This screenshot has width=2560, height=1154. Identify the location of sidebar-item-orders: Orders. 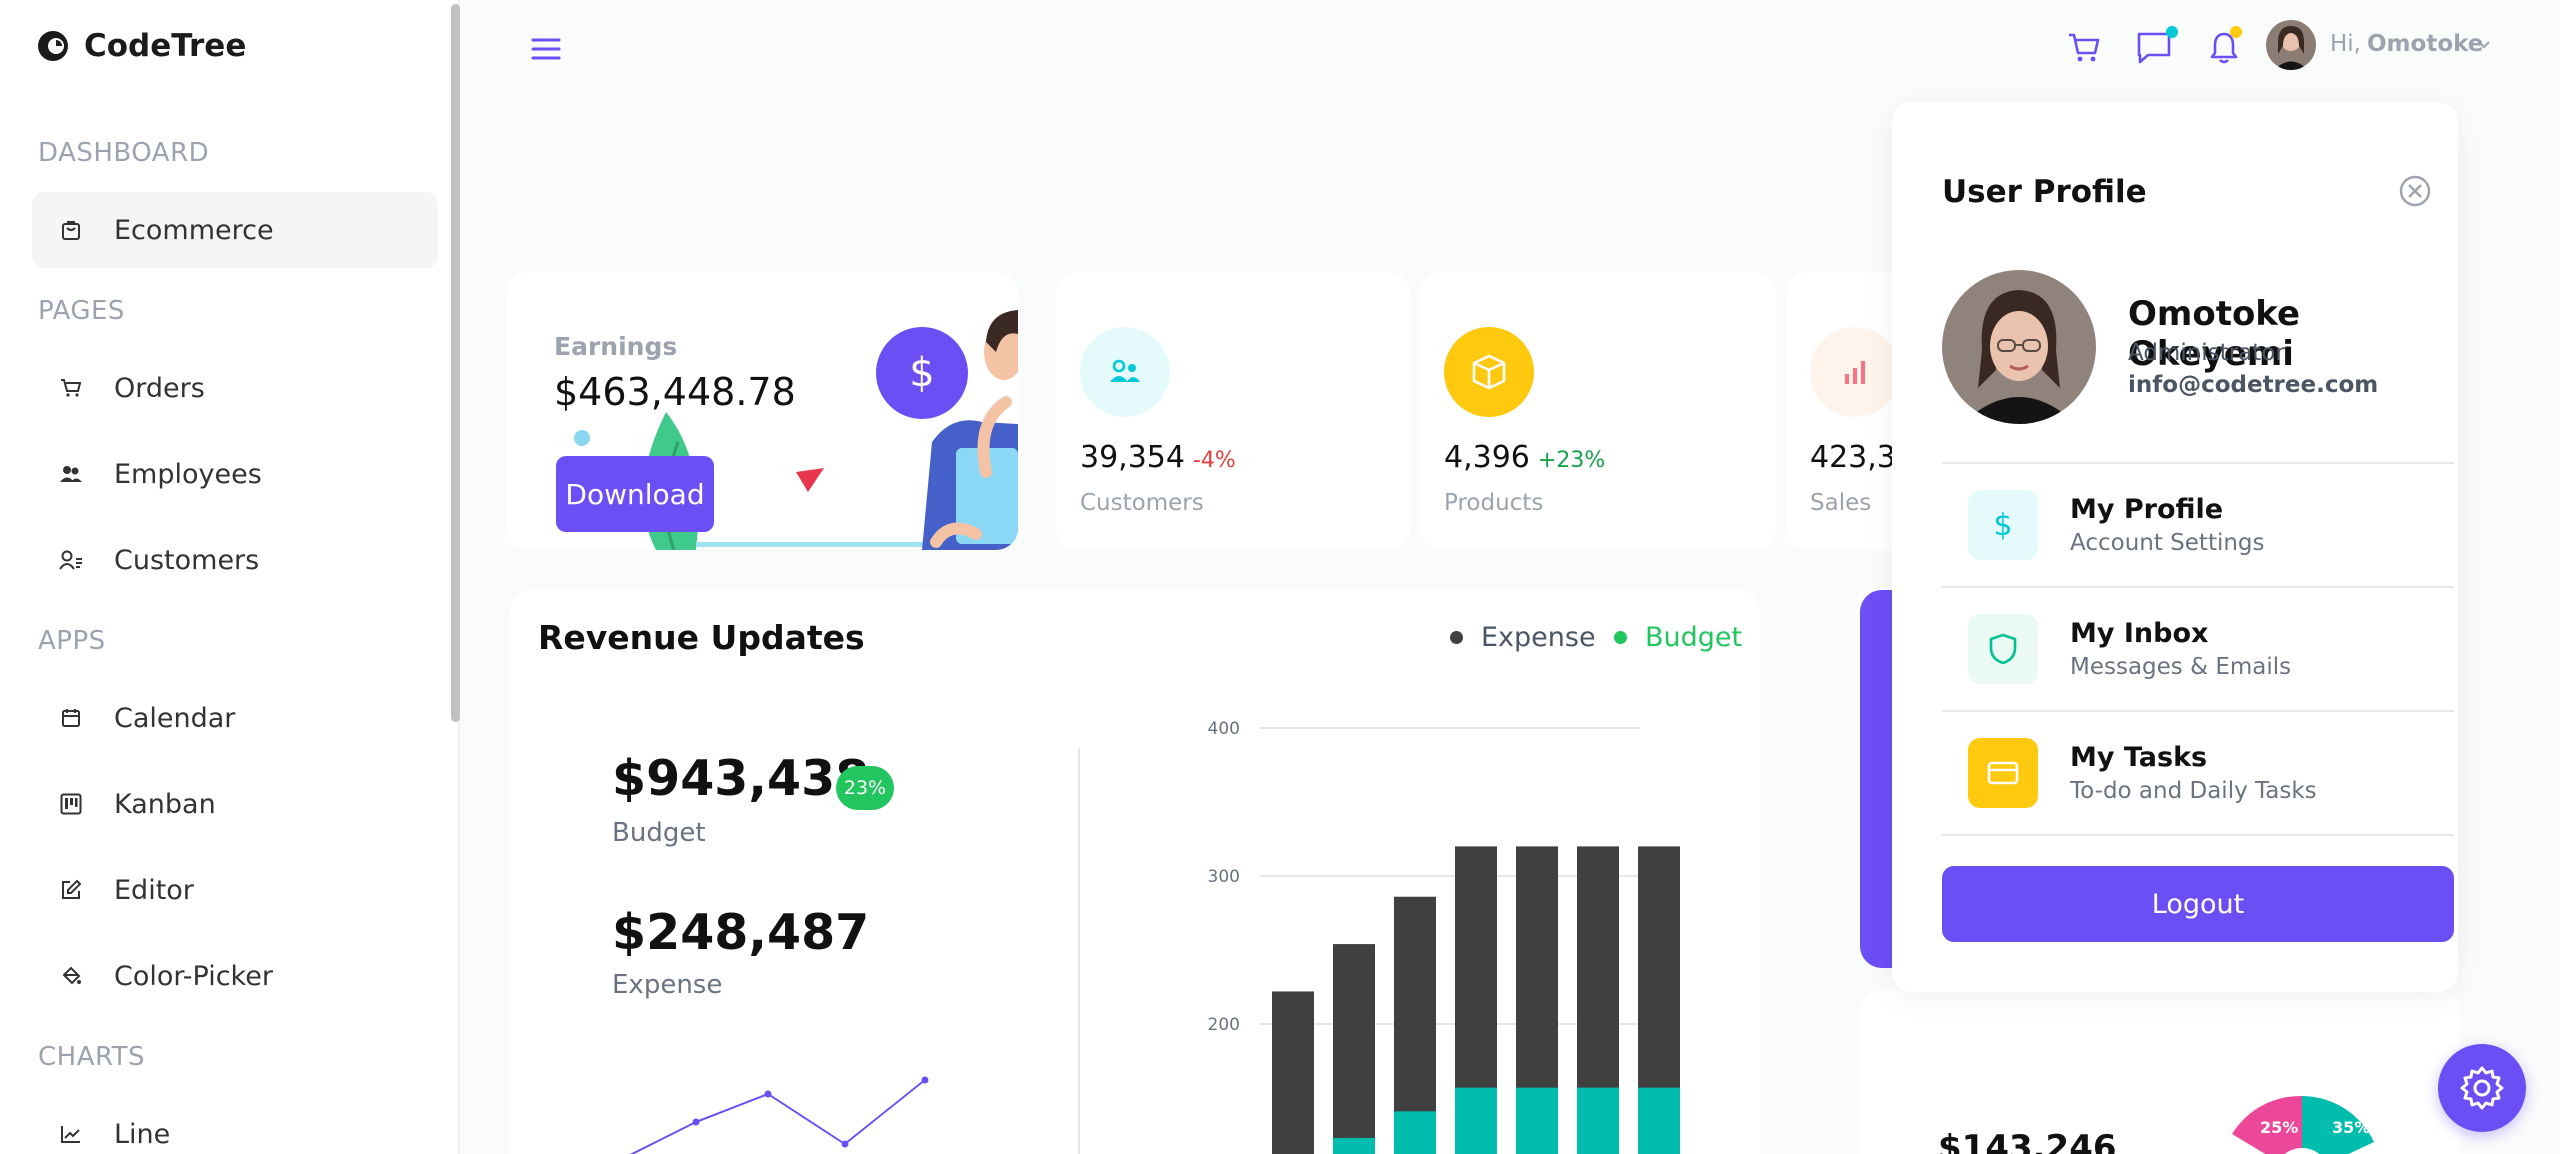
(235, 388).